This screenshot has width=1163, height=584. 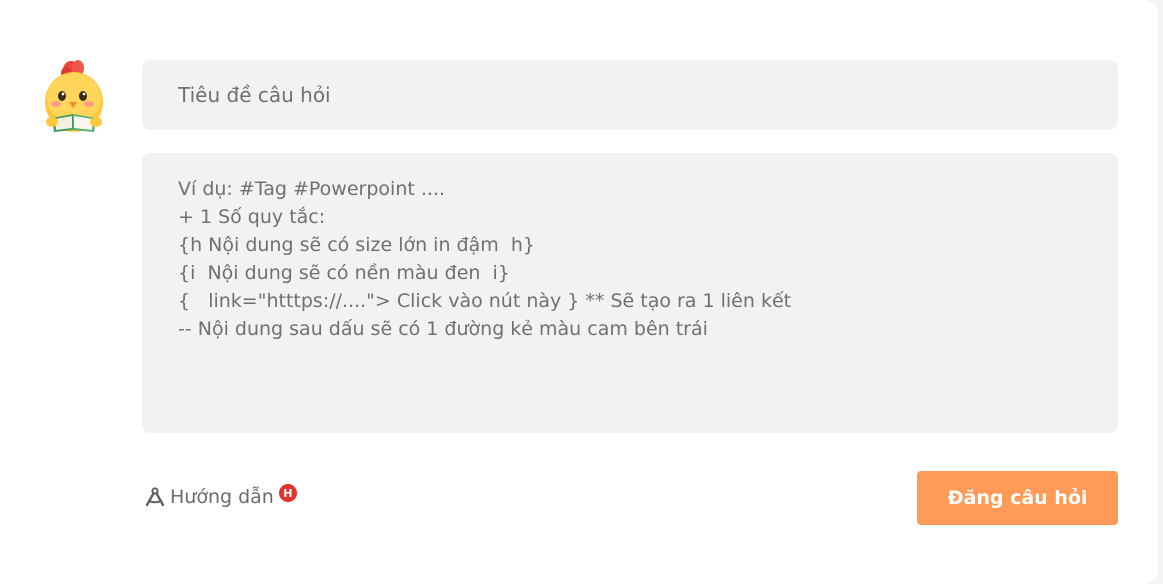 I want to click on avatar, so click(x=75, y=97).